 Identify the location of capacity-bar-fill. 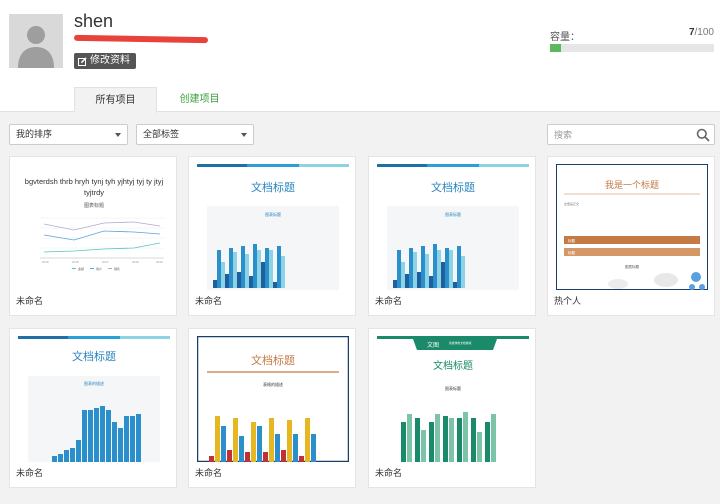
(556, 48).